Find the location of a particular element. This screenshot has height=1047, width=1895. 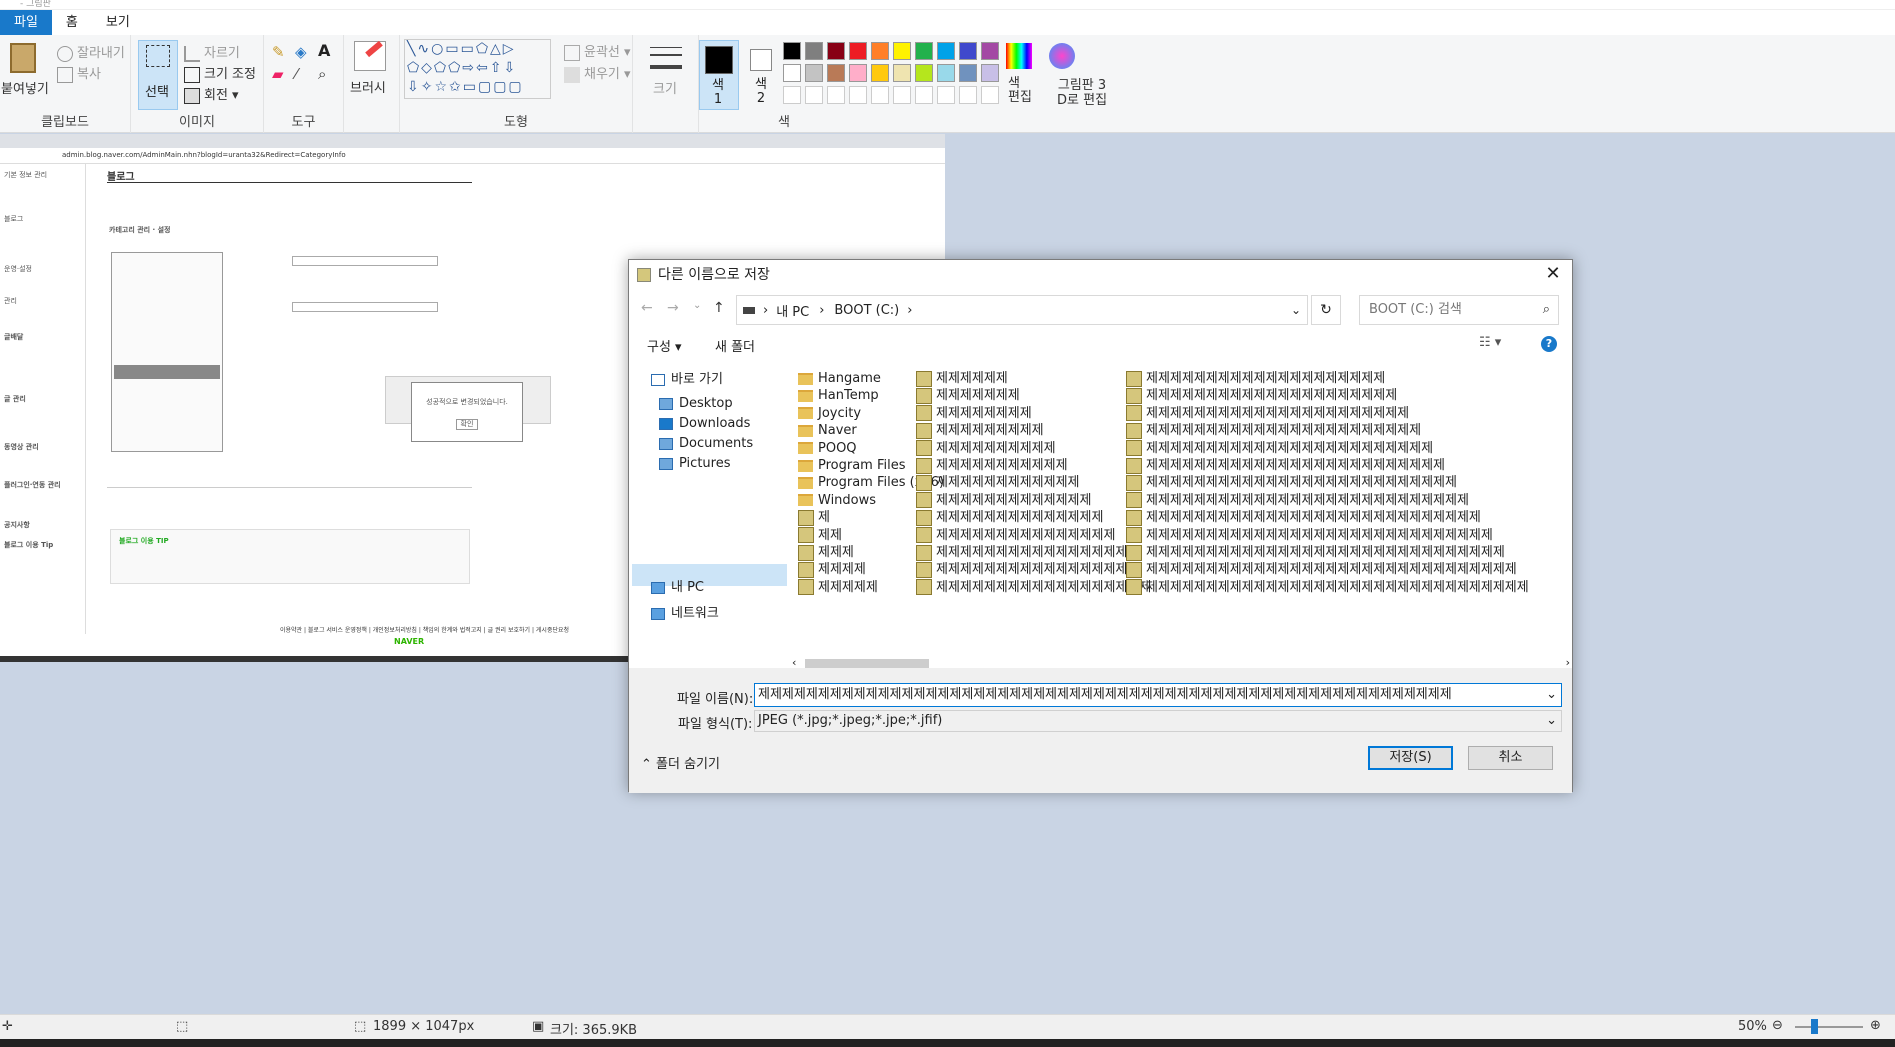

close-button: ✕ is located at coordinates (1553, 273).